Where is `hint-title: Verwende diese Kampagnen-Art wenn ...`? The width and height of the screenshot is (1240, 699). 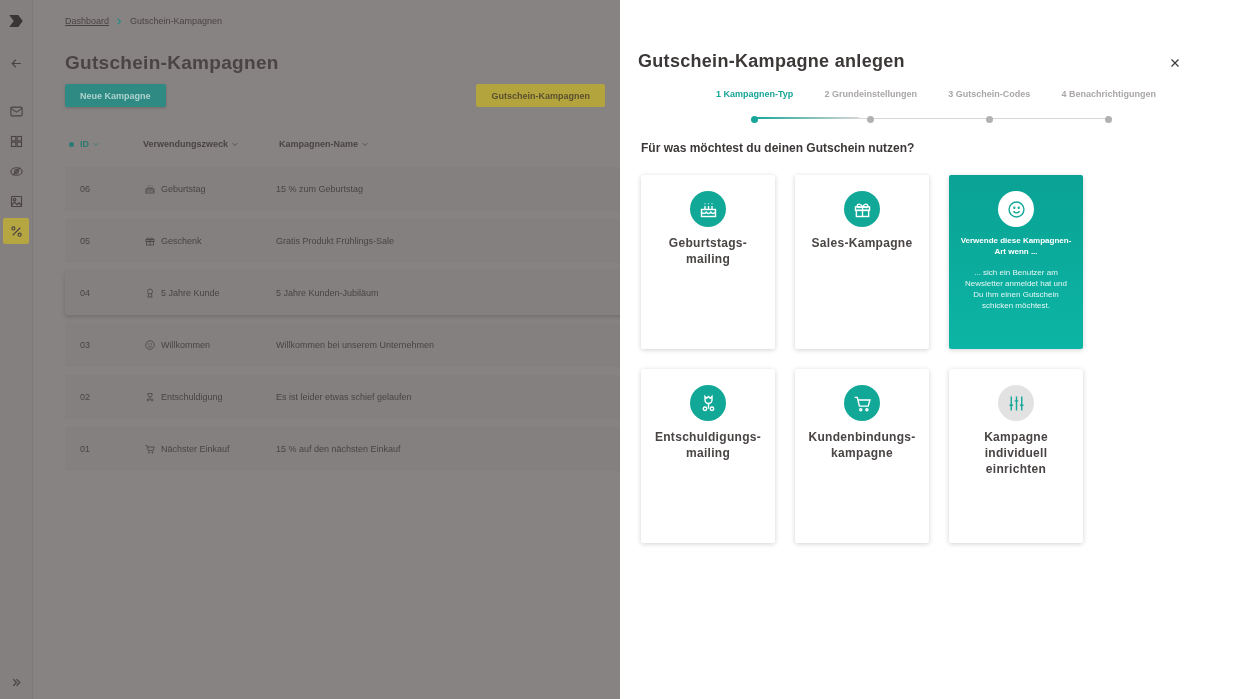 hint-title: Verwende diese Kampagnen-Art wenn ... is located at coordinates (1016, 246).